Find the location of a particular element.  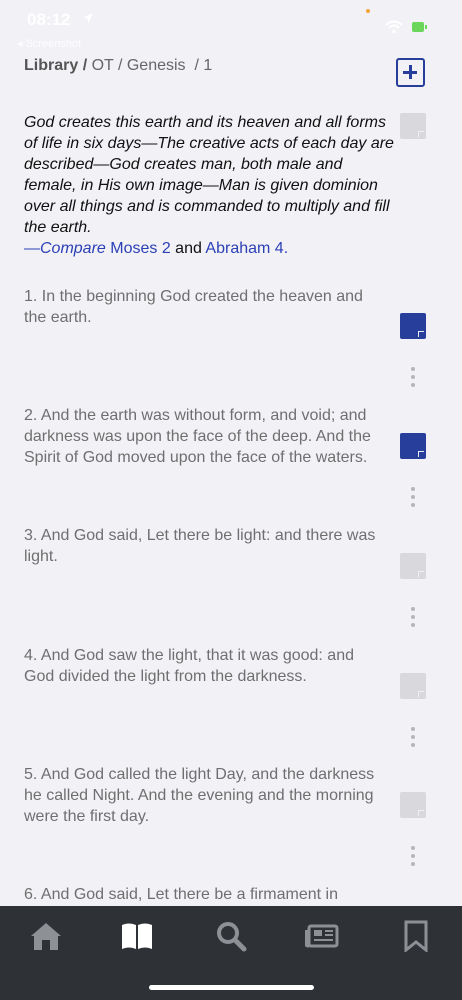

compare-prefix: —Compare is located at coordinates (67, 248).